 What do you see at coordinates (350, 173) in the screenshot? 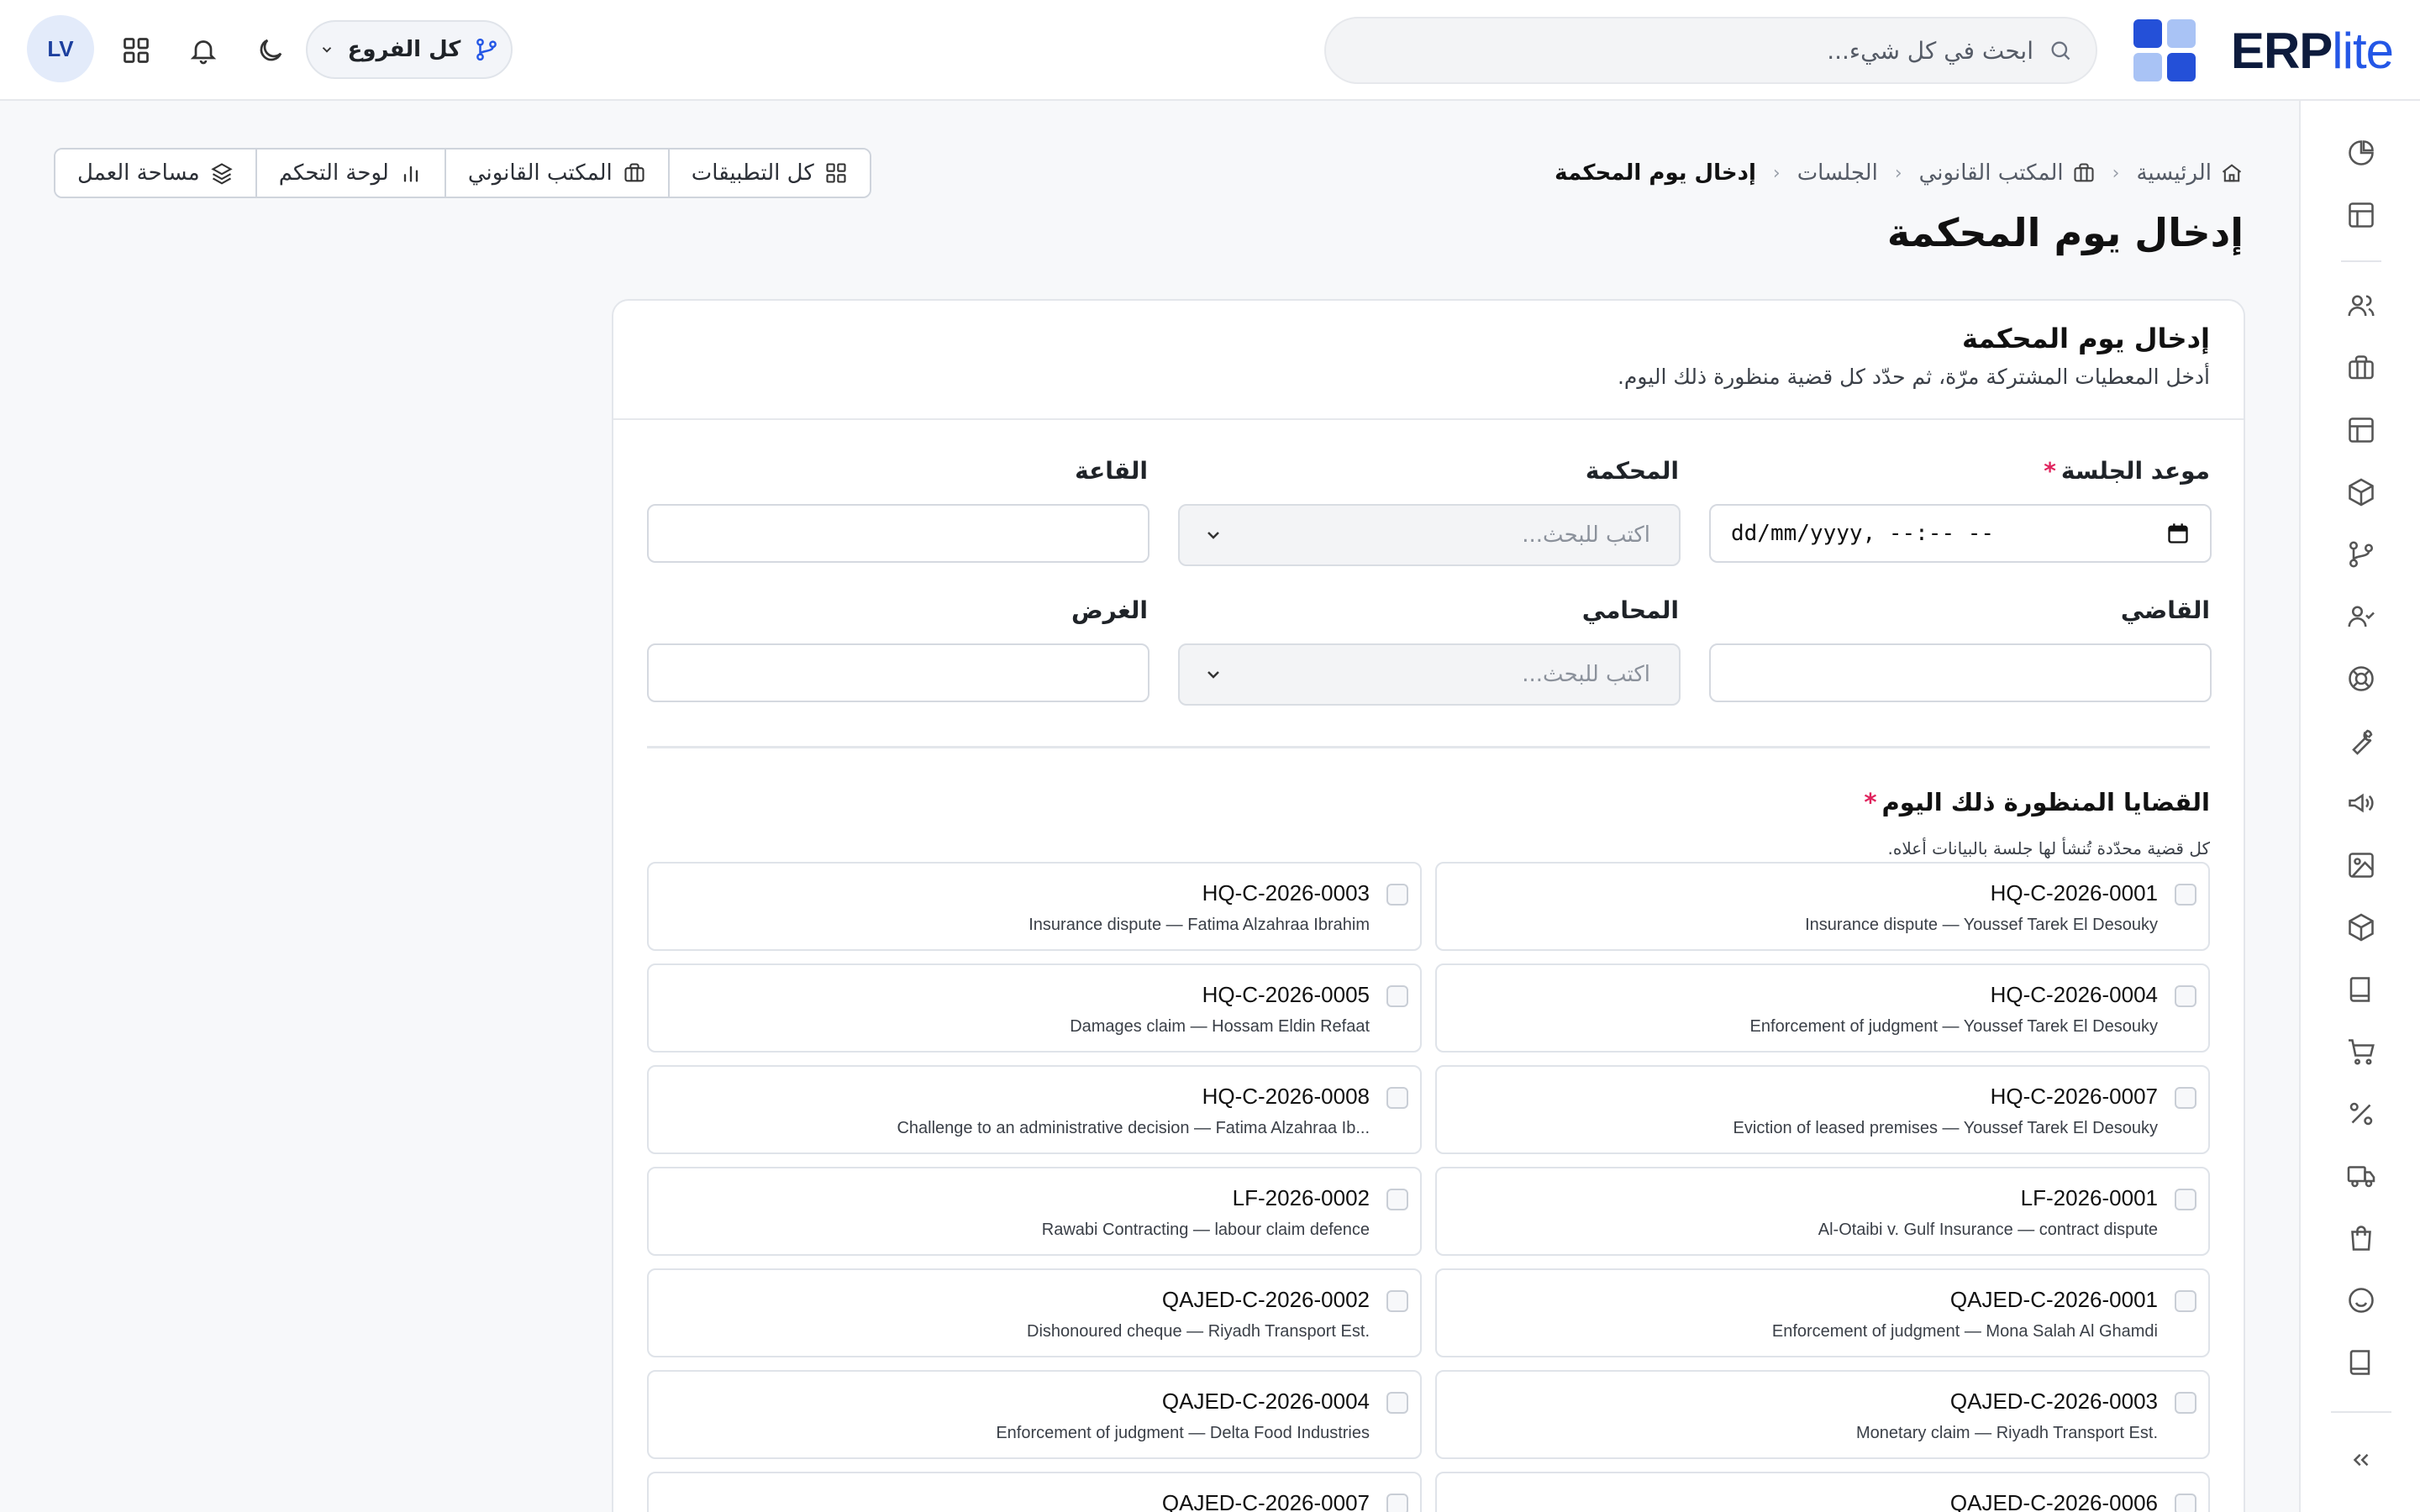
I see `dashboard-button: لوحة التحكم` at bounding box center [350, 173].